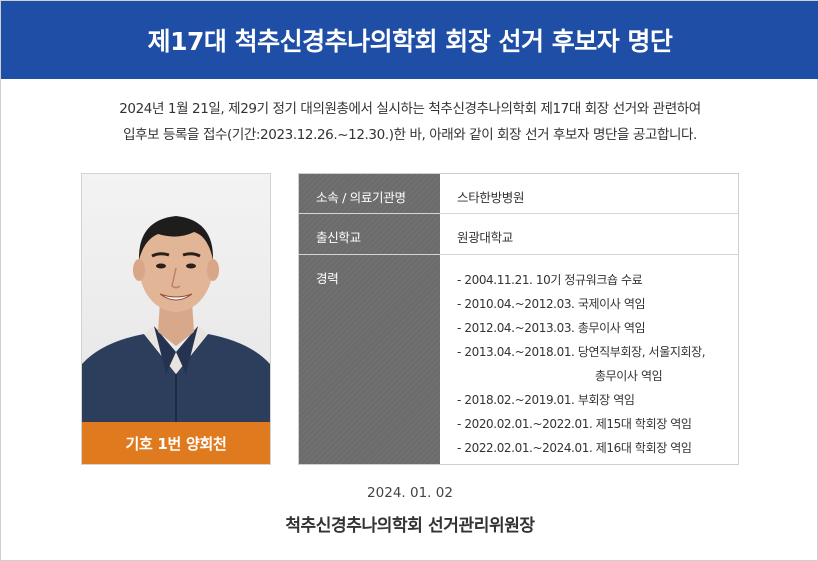 The image size is (818, 561). Describe the element at coordinates (176, 443) in the screenshot. I see `candidate-name-bar: 기호 1번 양회천` at that location.